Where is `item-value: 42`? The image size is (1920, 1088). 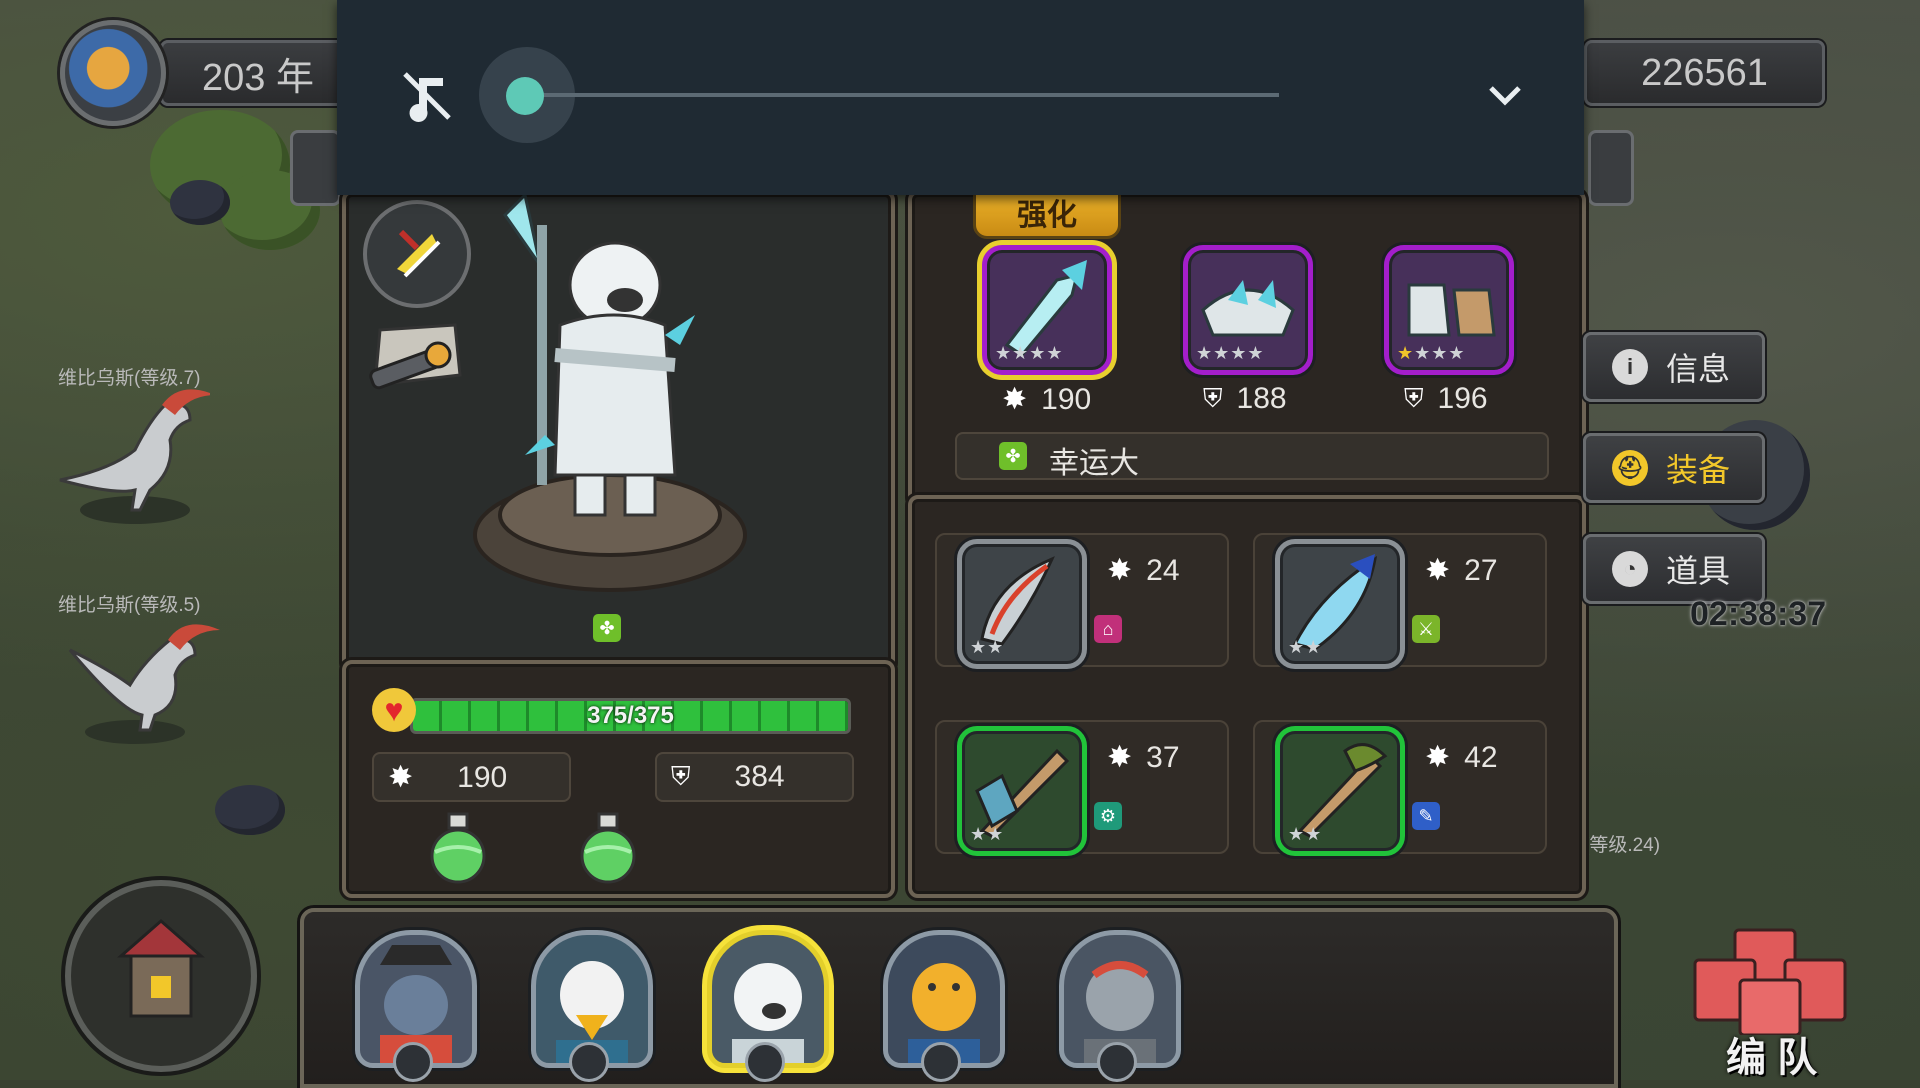
item-value: 42 is located at coordinates (1481, 757).